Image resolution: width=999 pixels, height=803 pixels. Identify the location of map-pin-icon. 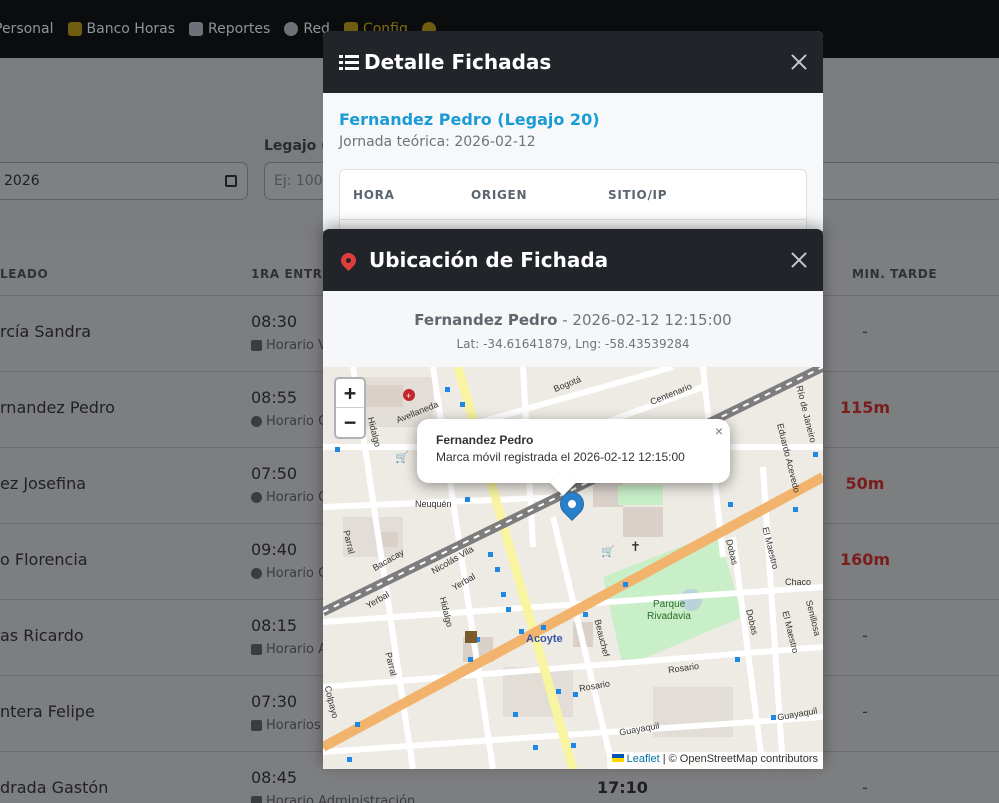
(348, 260).